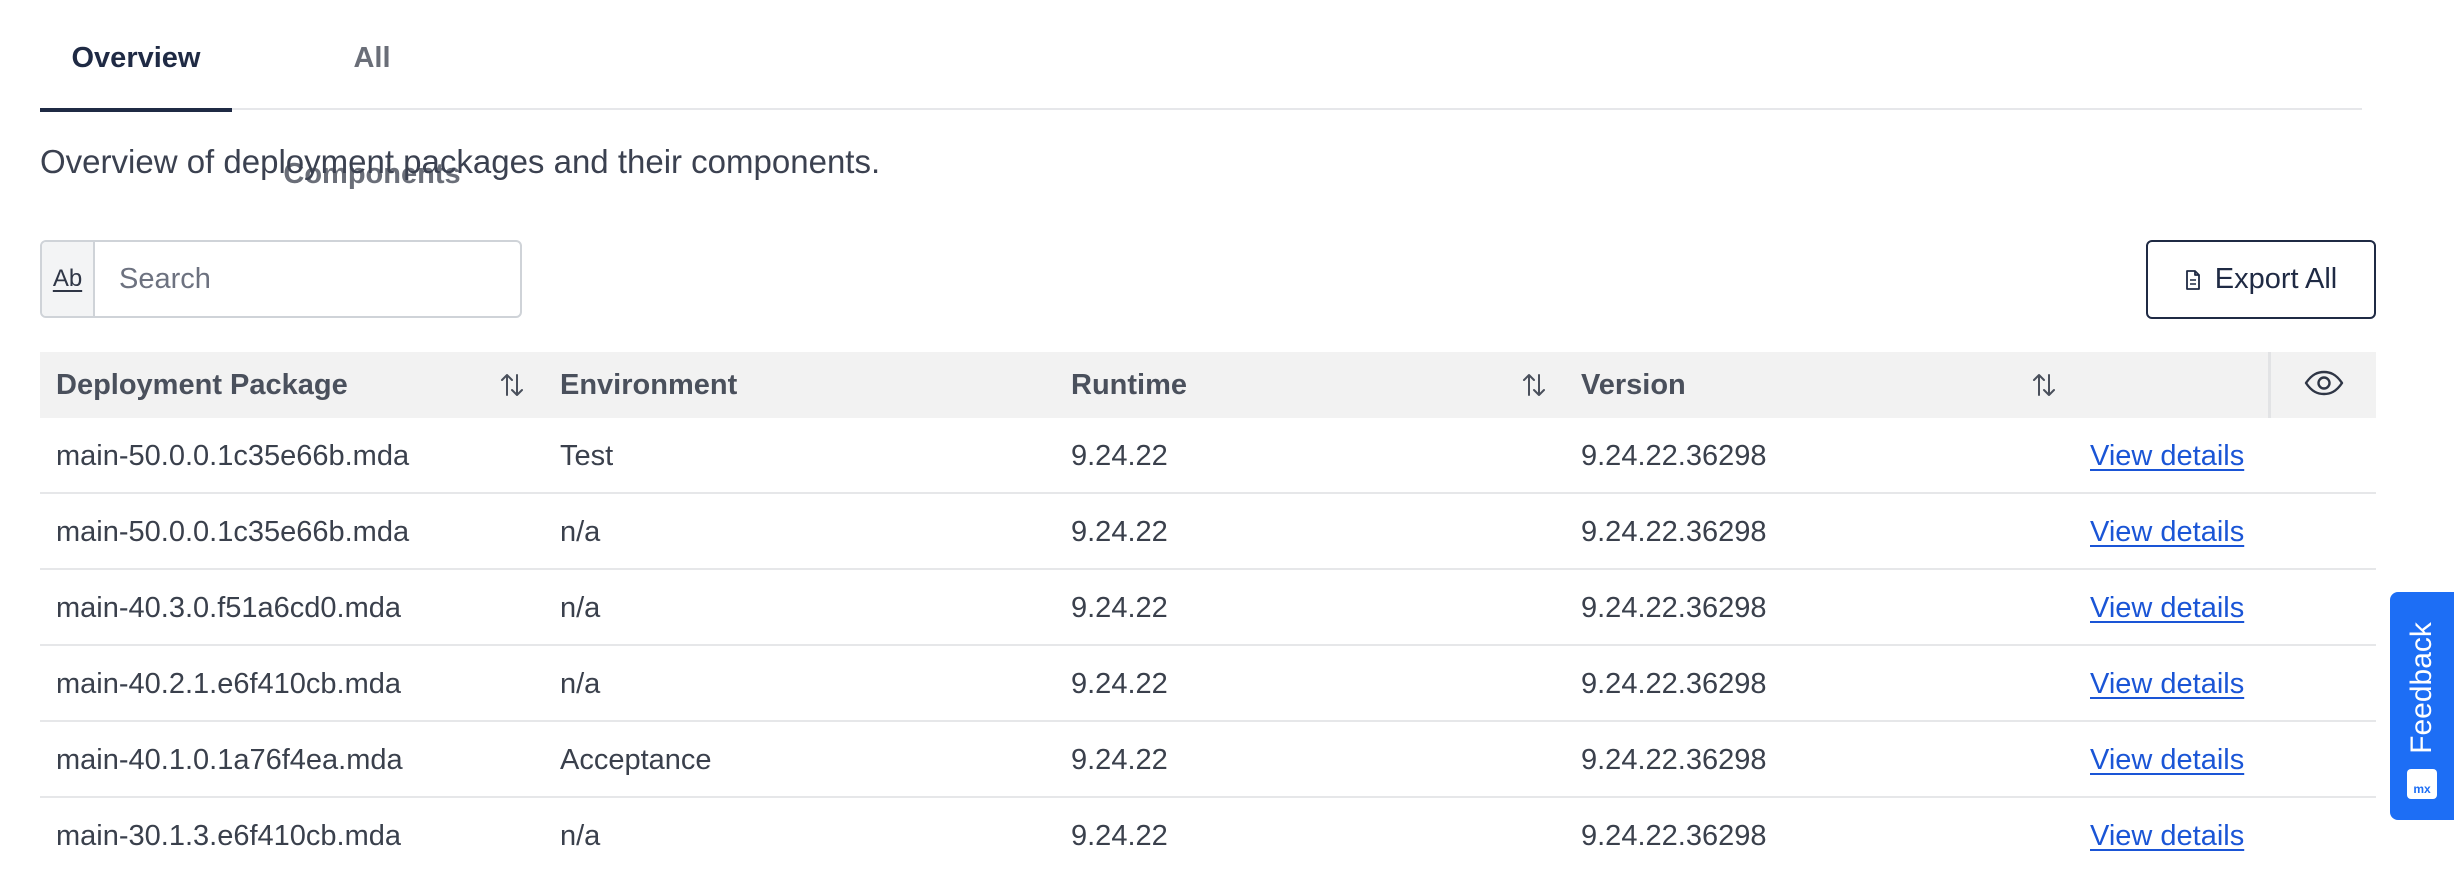 The width and height of the screenshot is (2454, 870). I want to click on mendix-logo-icon: mx, so click(2422, 784).